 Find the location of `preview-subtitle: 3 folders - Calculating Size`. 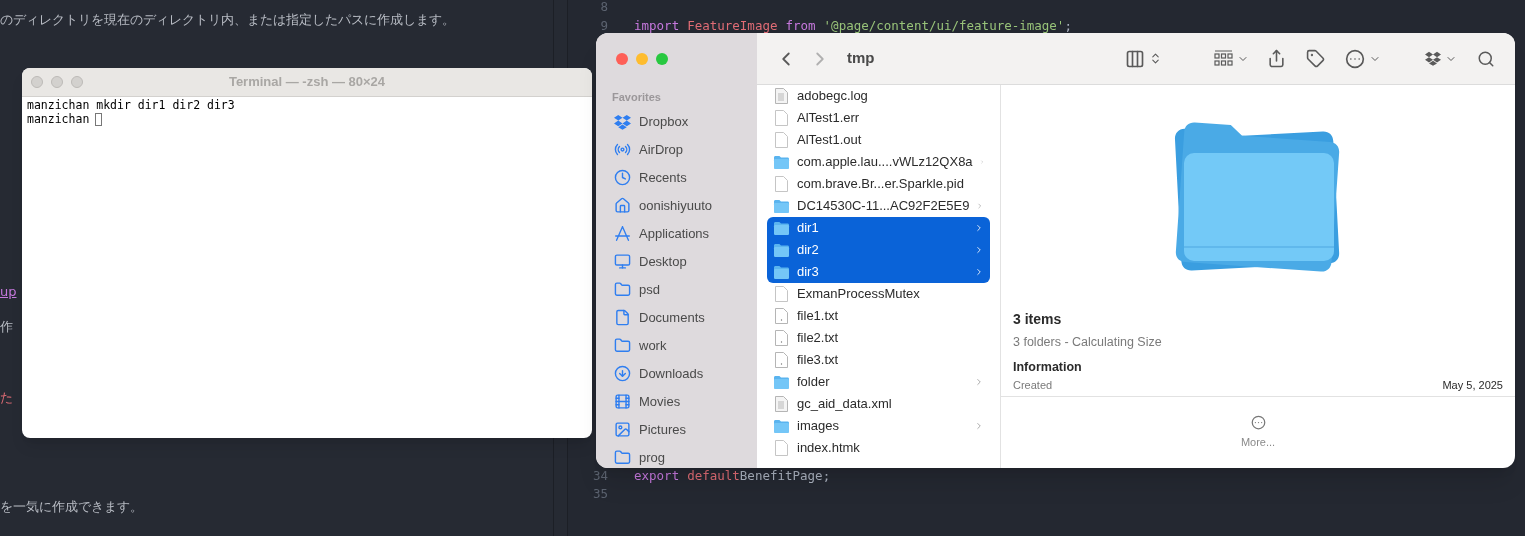

preview-subtitle: 3 folders - Calculating Size is located at coordinates (1088, 342).